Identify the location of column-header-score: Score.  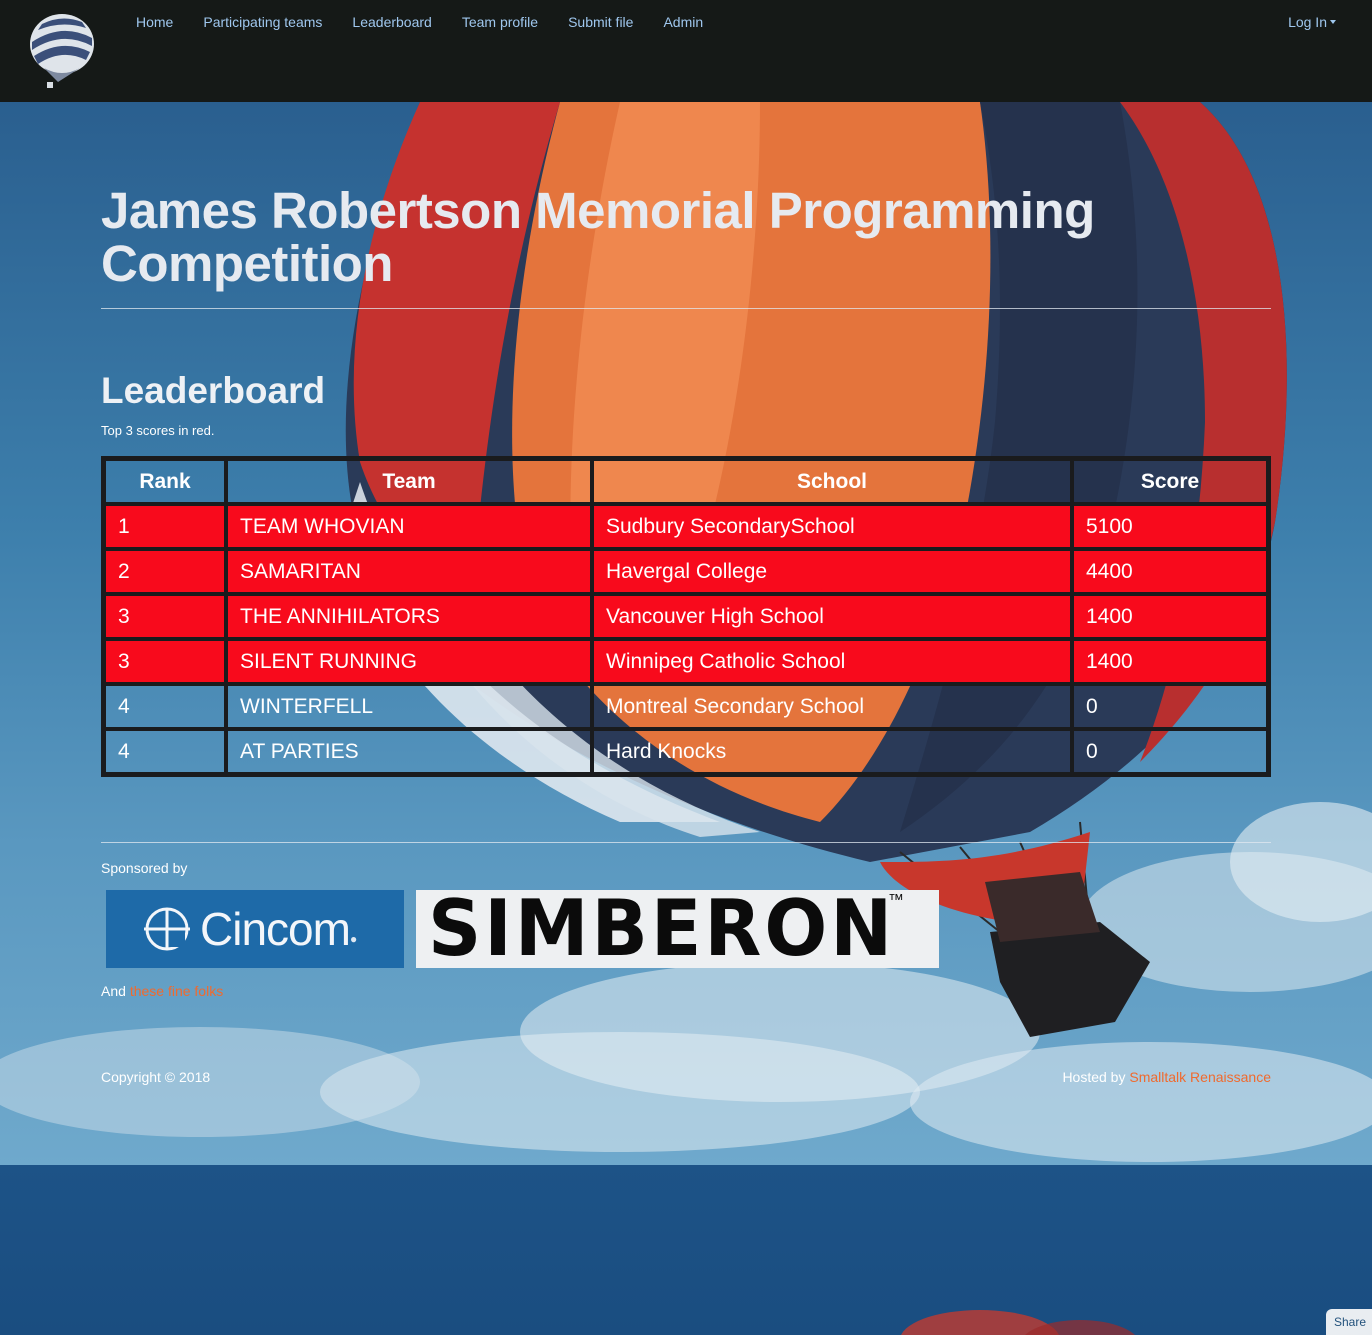
(1170, 481).